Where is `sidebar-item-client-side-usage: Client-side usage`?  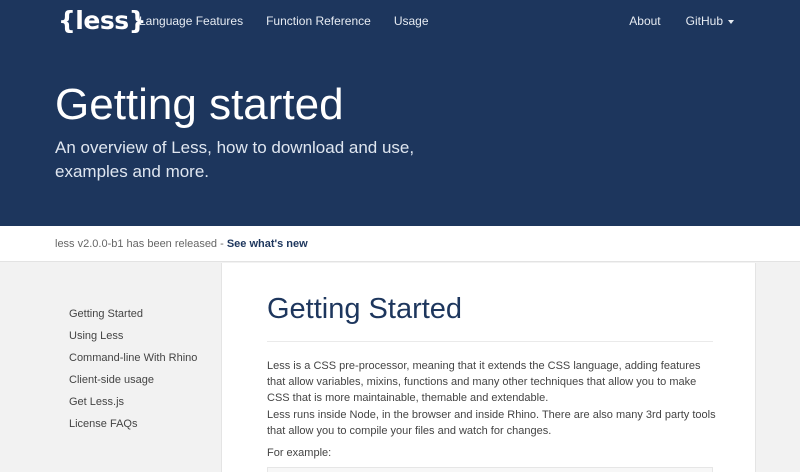
sidebar-item-client-side-usage: Client-side usage is located at coordinates (133, 380).